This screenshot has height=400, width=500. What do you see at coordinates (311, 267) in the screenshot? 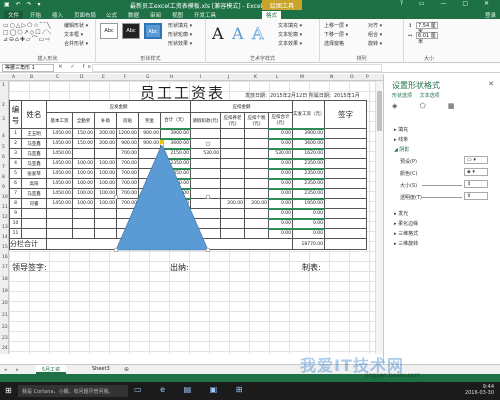
I see `preparer-label: 制表:` at bounding box center [311, 267].